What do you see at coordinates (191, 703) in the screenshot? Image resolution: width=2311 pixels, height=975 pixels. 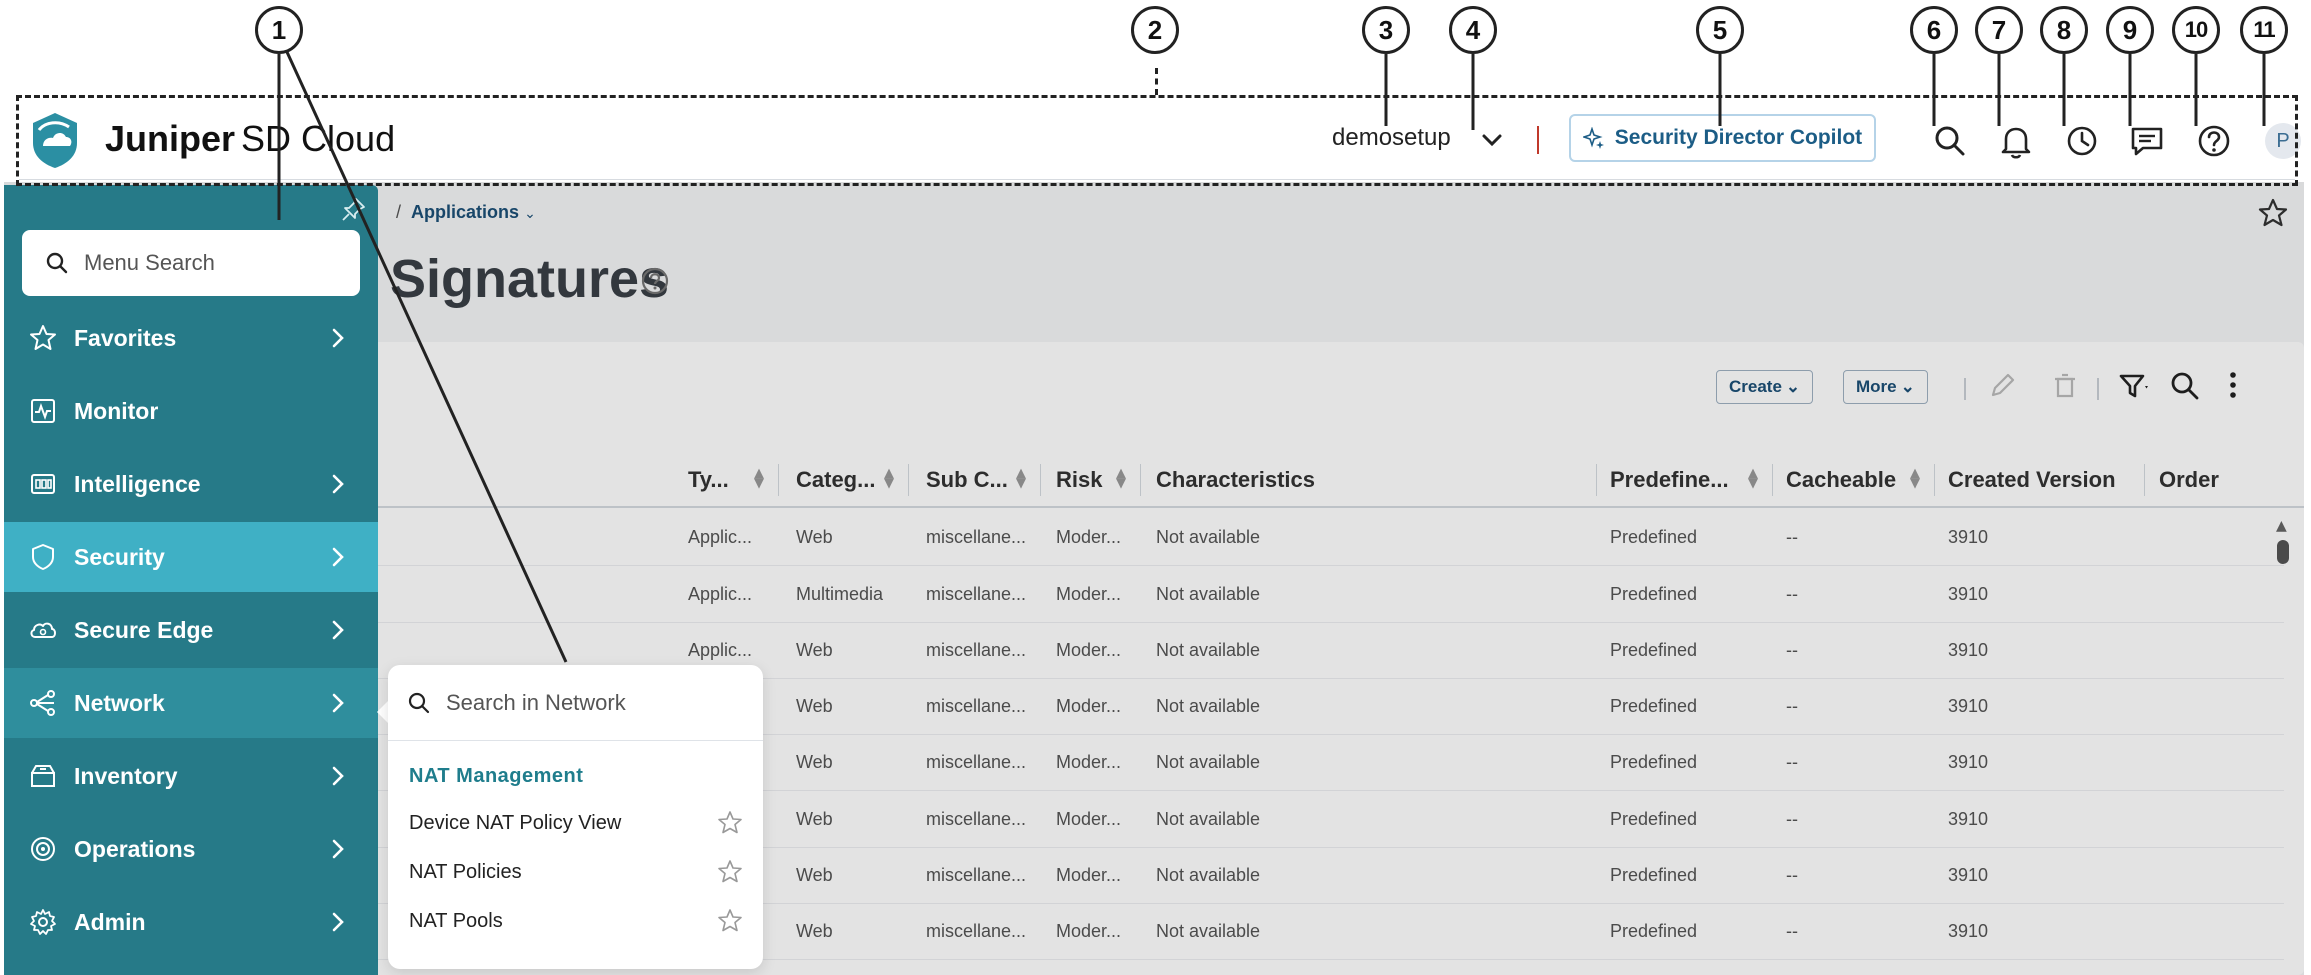 I see `menu-item-network: Network` at bounding box center [191, 703].